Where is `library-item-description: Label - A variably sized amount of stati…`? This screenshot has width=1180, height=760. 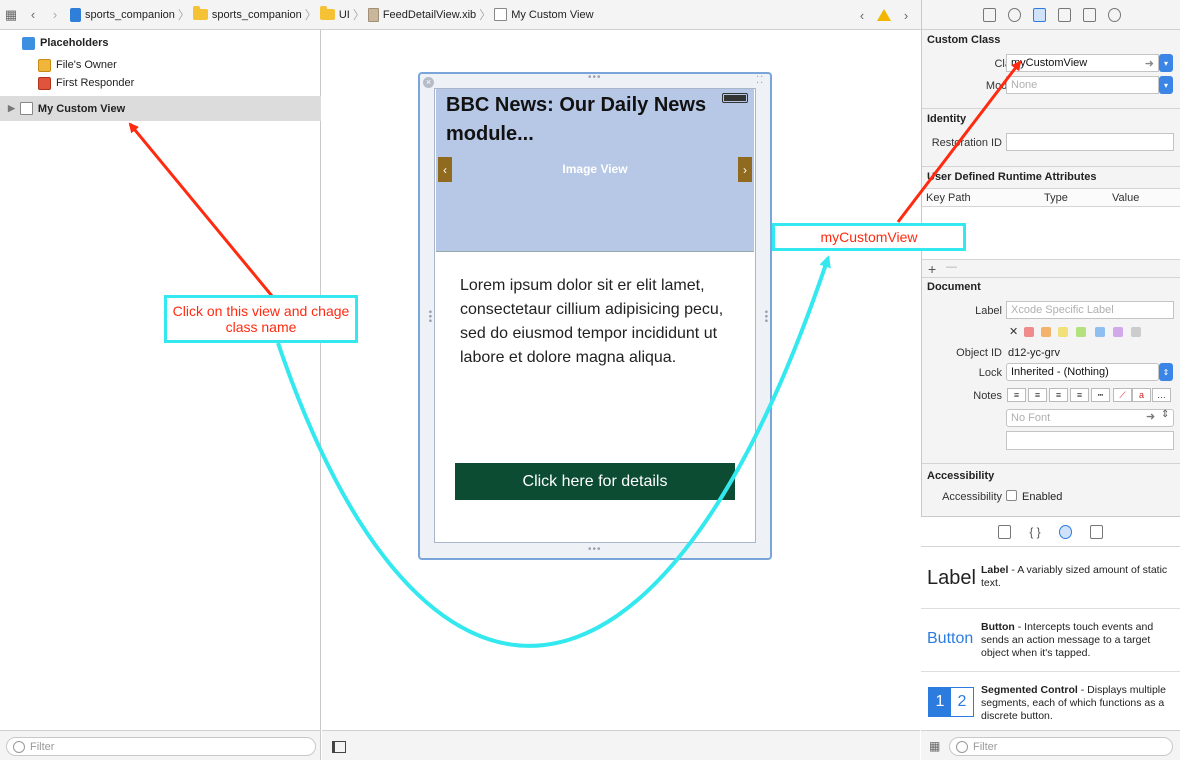
library-item-description: Label - A variably sized amount of stati… is located at coordinates (1074, 576).